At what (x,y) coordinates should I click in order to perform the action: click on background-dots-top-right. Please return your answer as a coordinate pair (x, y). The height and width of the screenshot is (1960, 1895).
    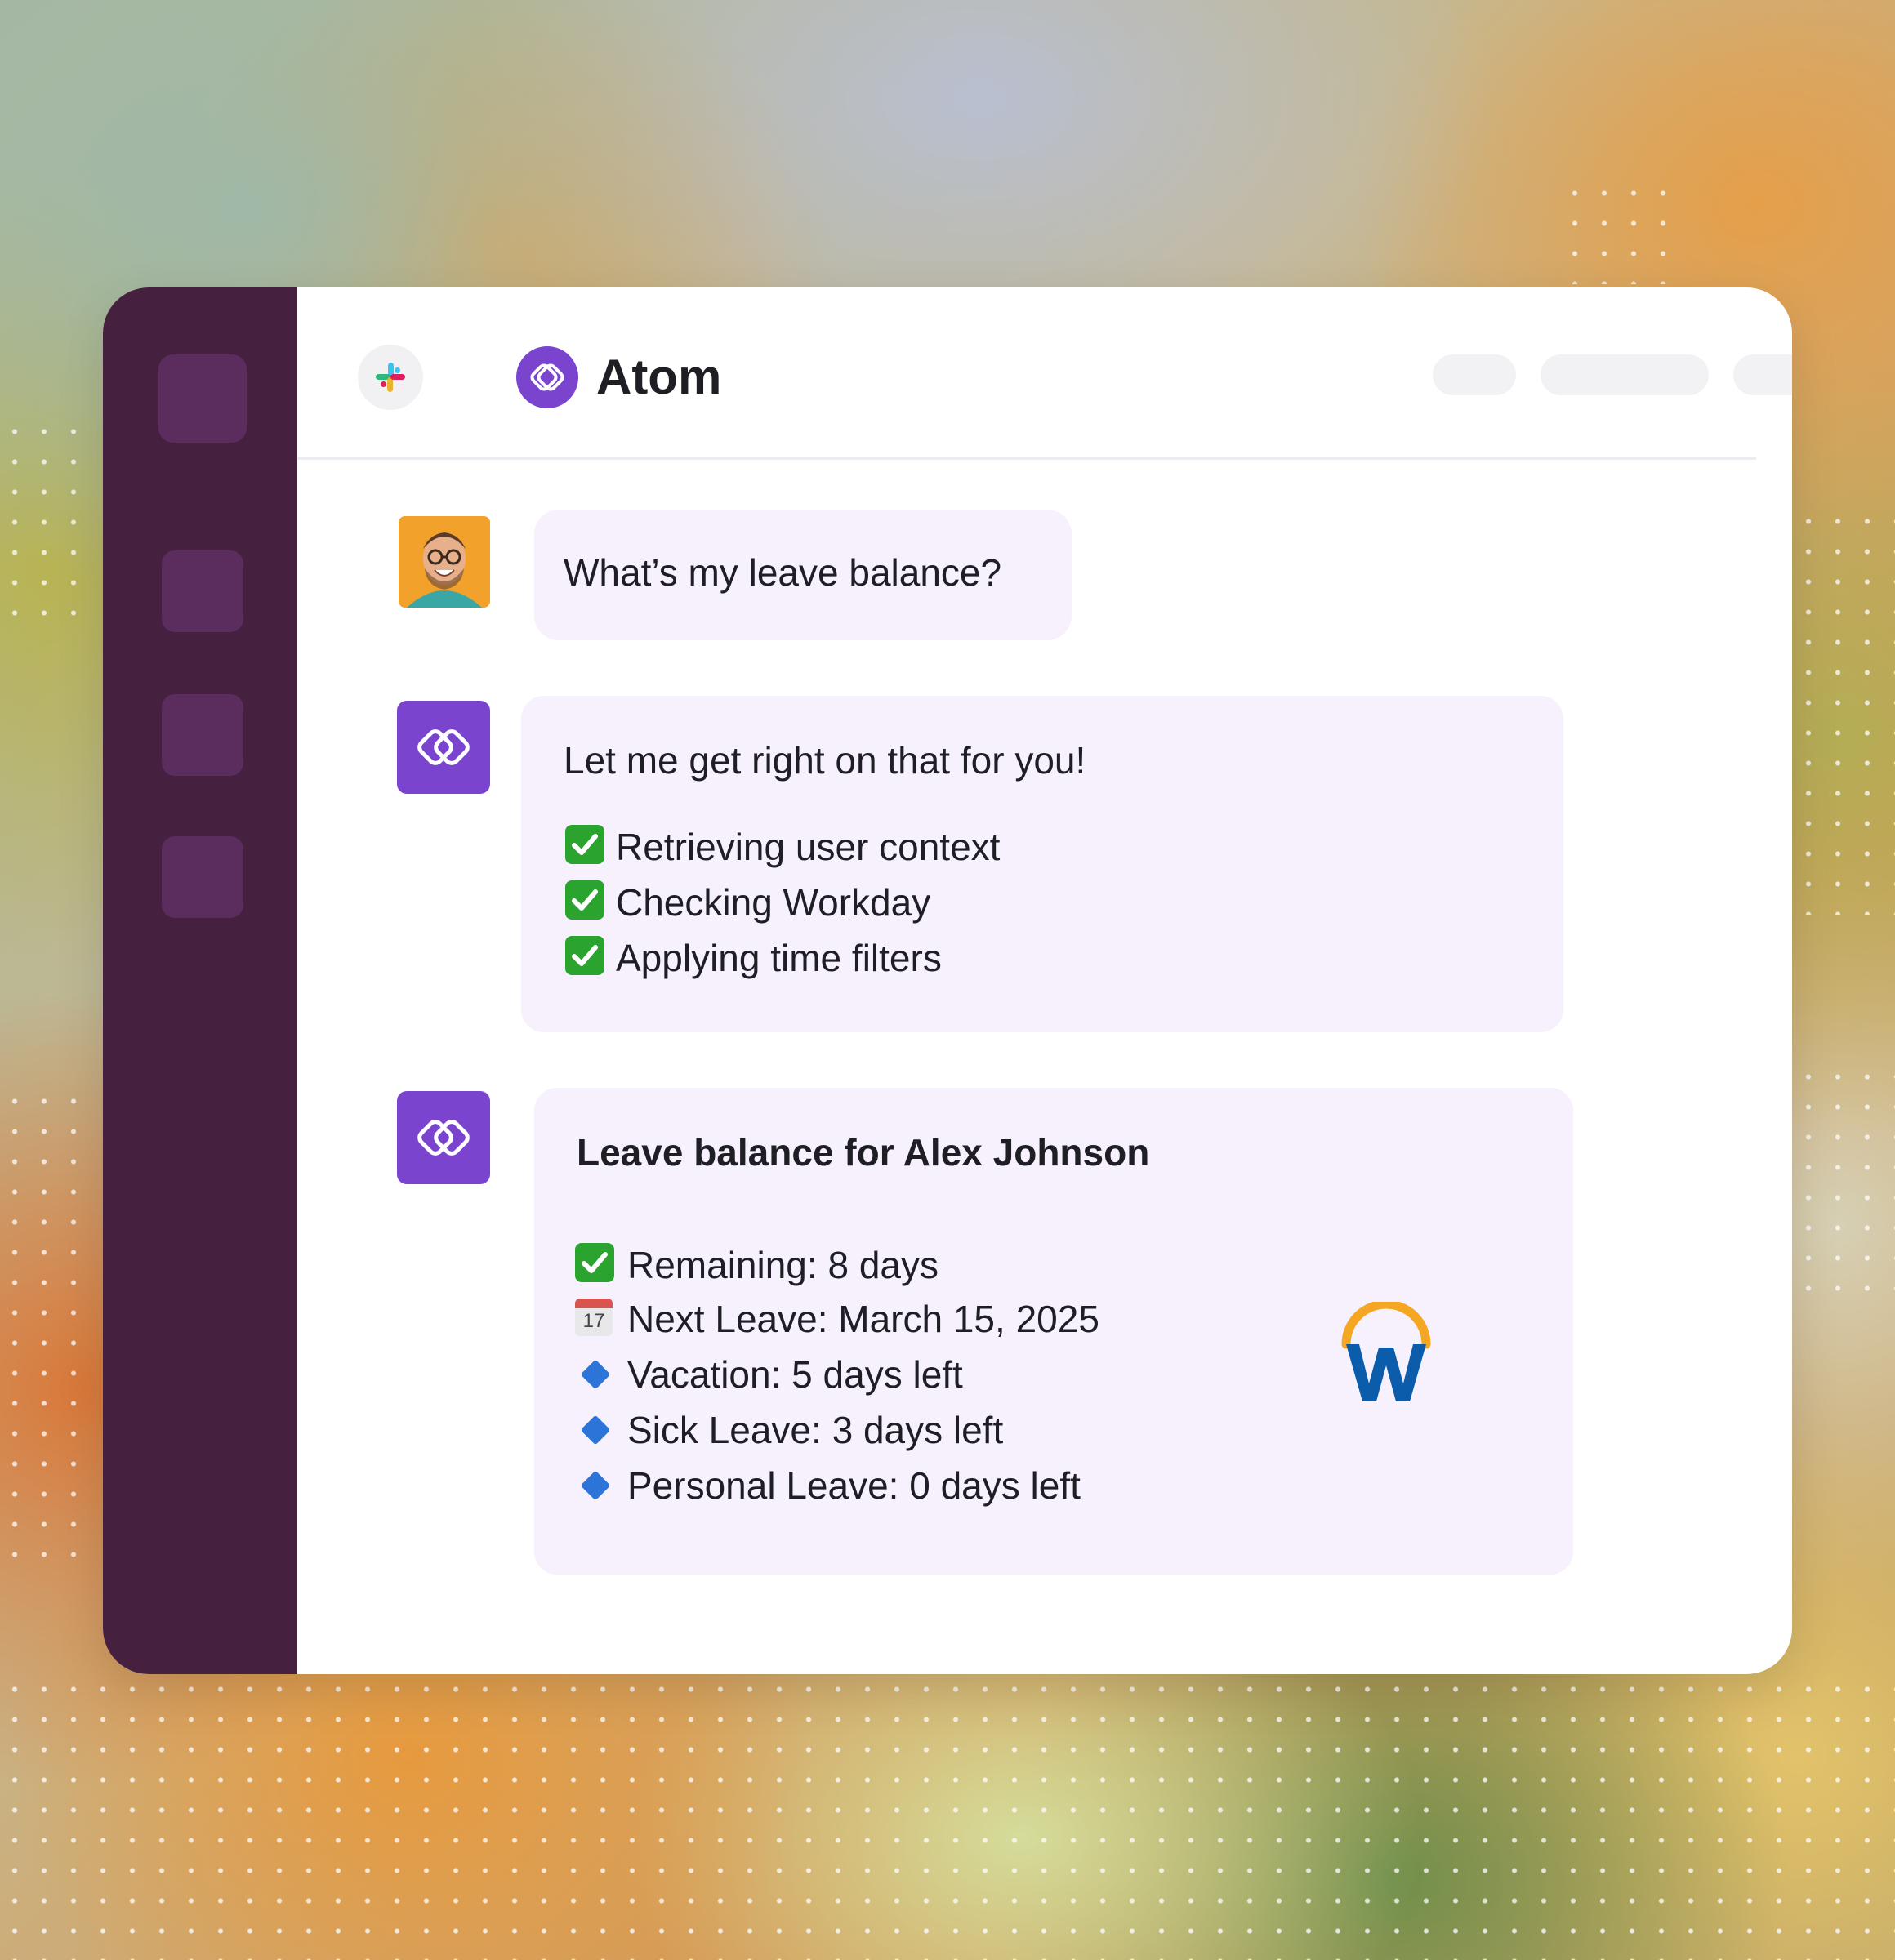
    Looking at the image, I should click on (1617, 231).